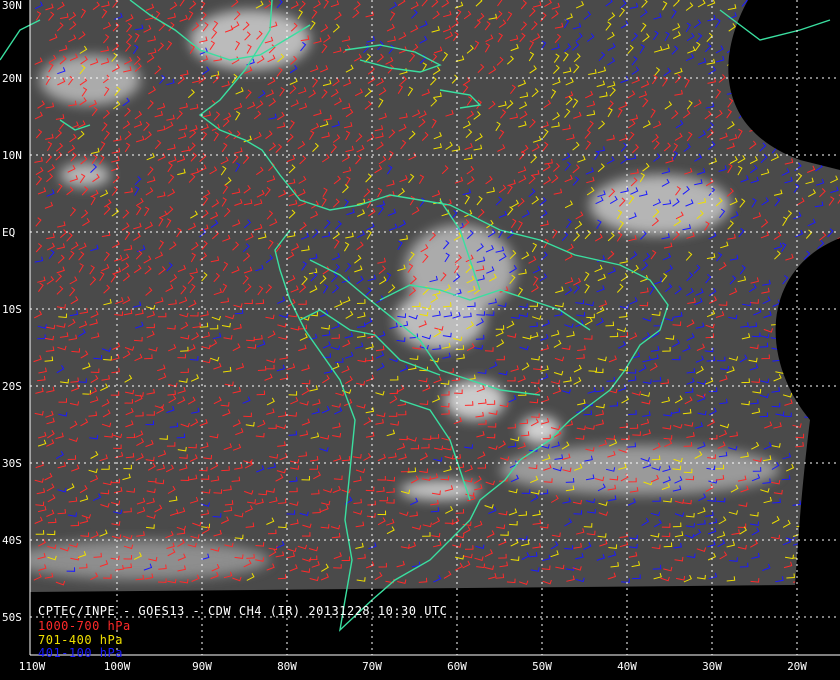  I want to click on lon-label: 20W, so click(797, 666).